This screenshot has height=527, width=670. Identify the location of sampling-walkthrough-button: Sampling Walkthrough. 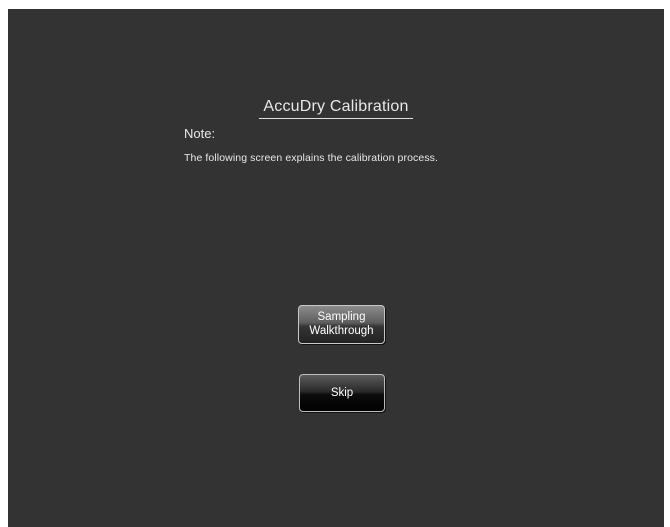
(341, 324).